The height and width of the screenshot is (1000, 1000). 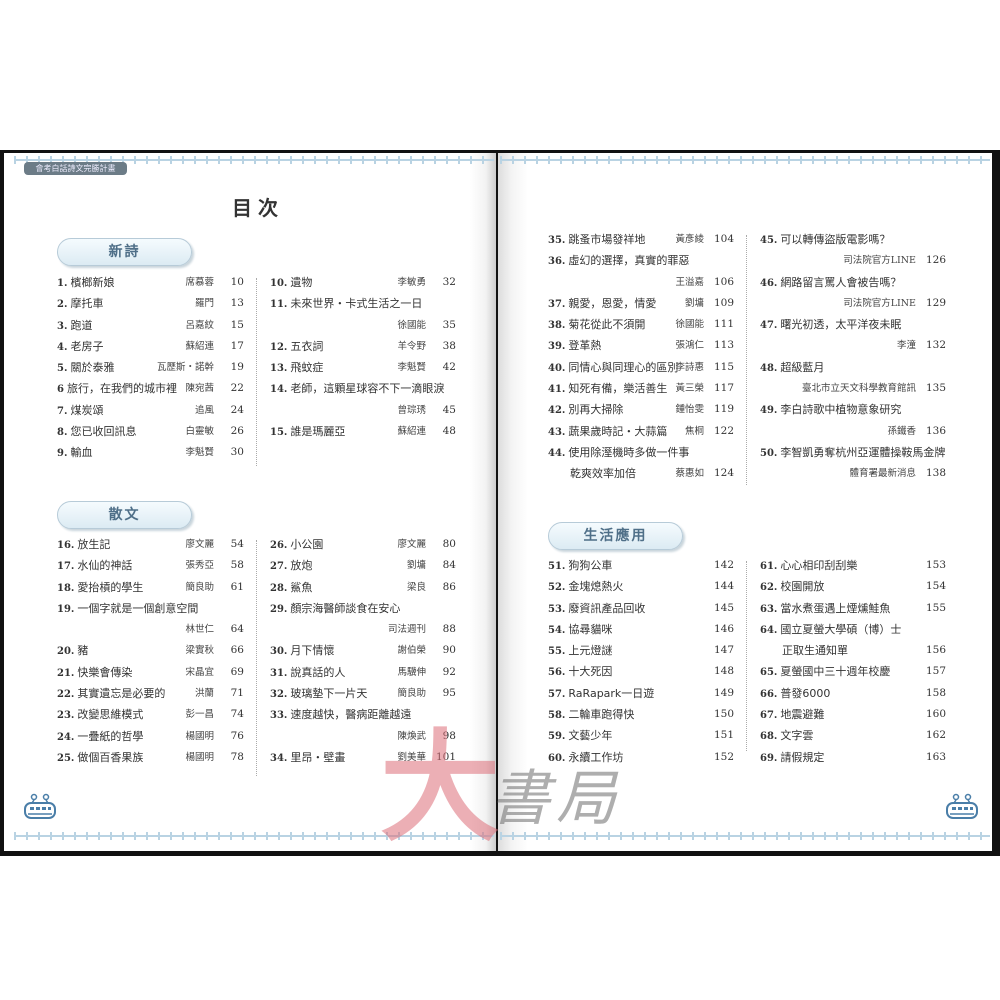 What do you see at coordinates (150, 367) in the screenshot?
I see `toc-entry: 5. 關於泰雅 瓦歷斯・諾幹 19` at bounding box center [150, 367].